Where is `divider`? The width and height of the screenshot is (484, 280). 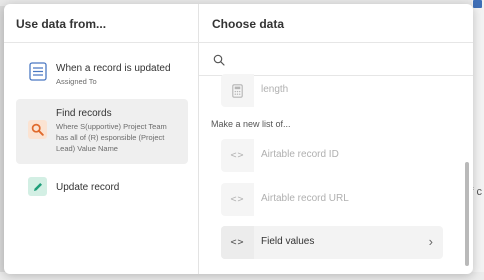
divider is located at coordinates (101, 42).